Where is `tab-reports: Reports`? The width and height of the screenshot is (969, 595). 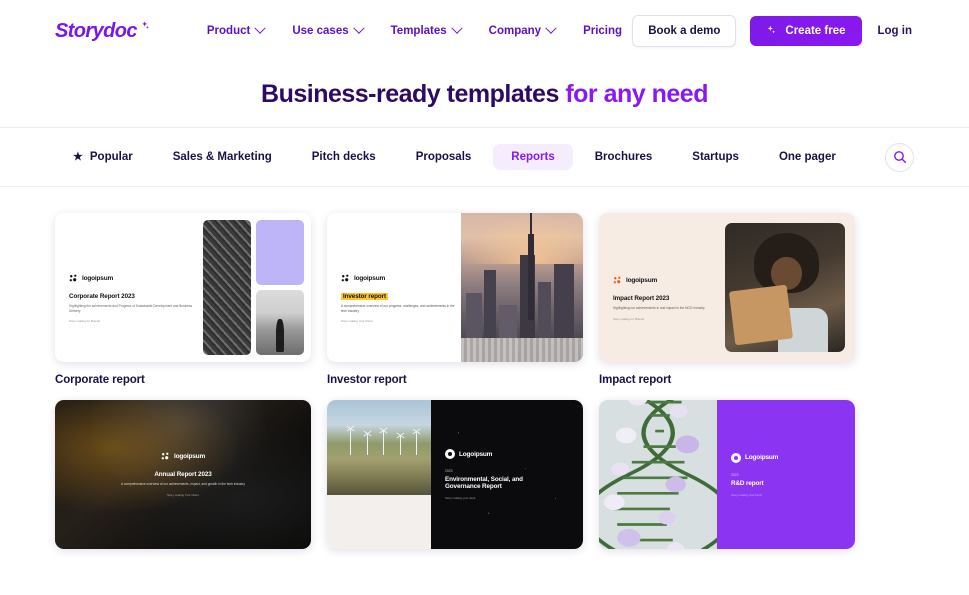
tab-reports: Reports is located at coordinates (533, 157).